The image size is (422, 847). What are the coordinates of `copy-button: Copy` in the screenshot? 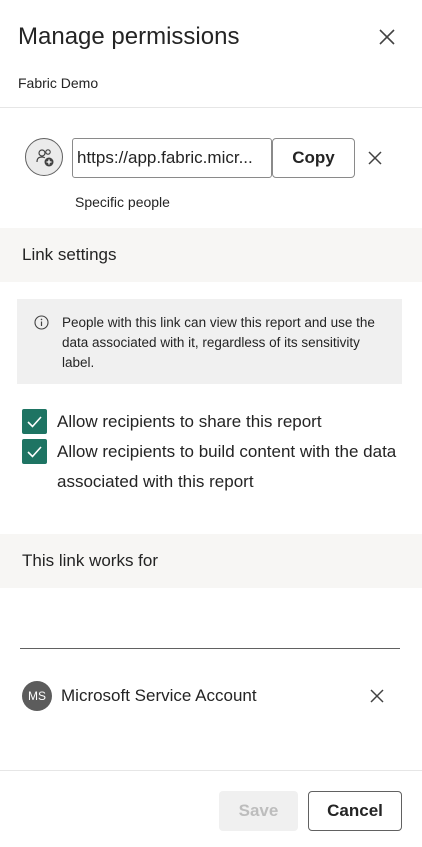 It's located at (313, 158).